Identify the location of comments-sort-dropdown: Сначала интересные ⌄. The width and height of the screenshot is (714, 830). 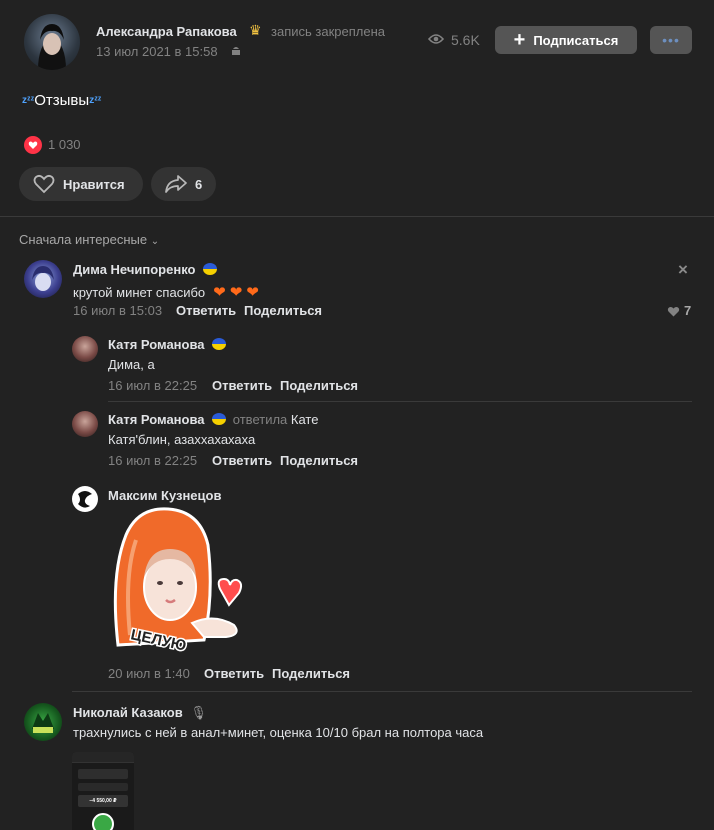
(89, 239).